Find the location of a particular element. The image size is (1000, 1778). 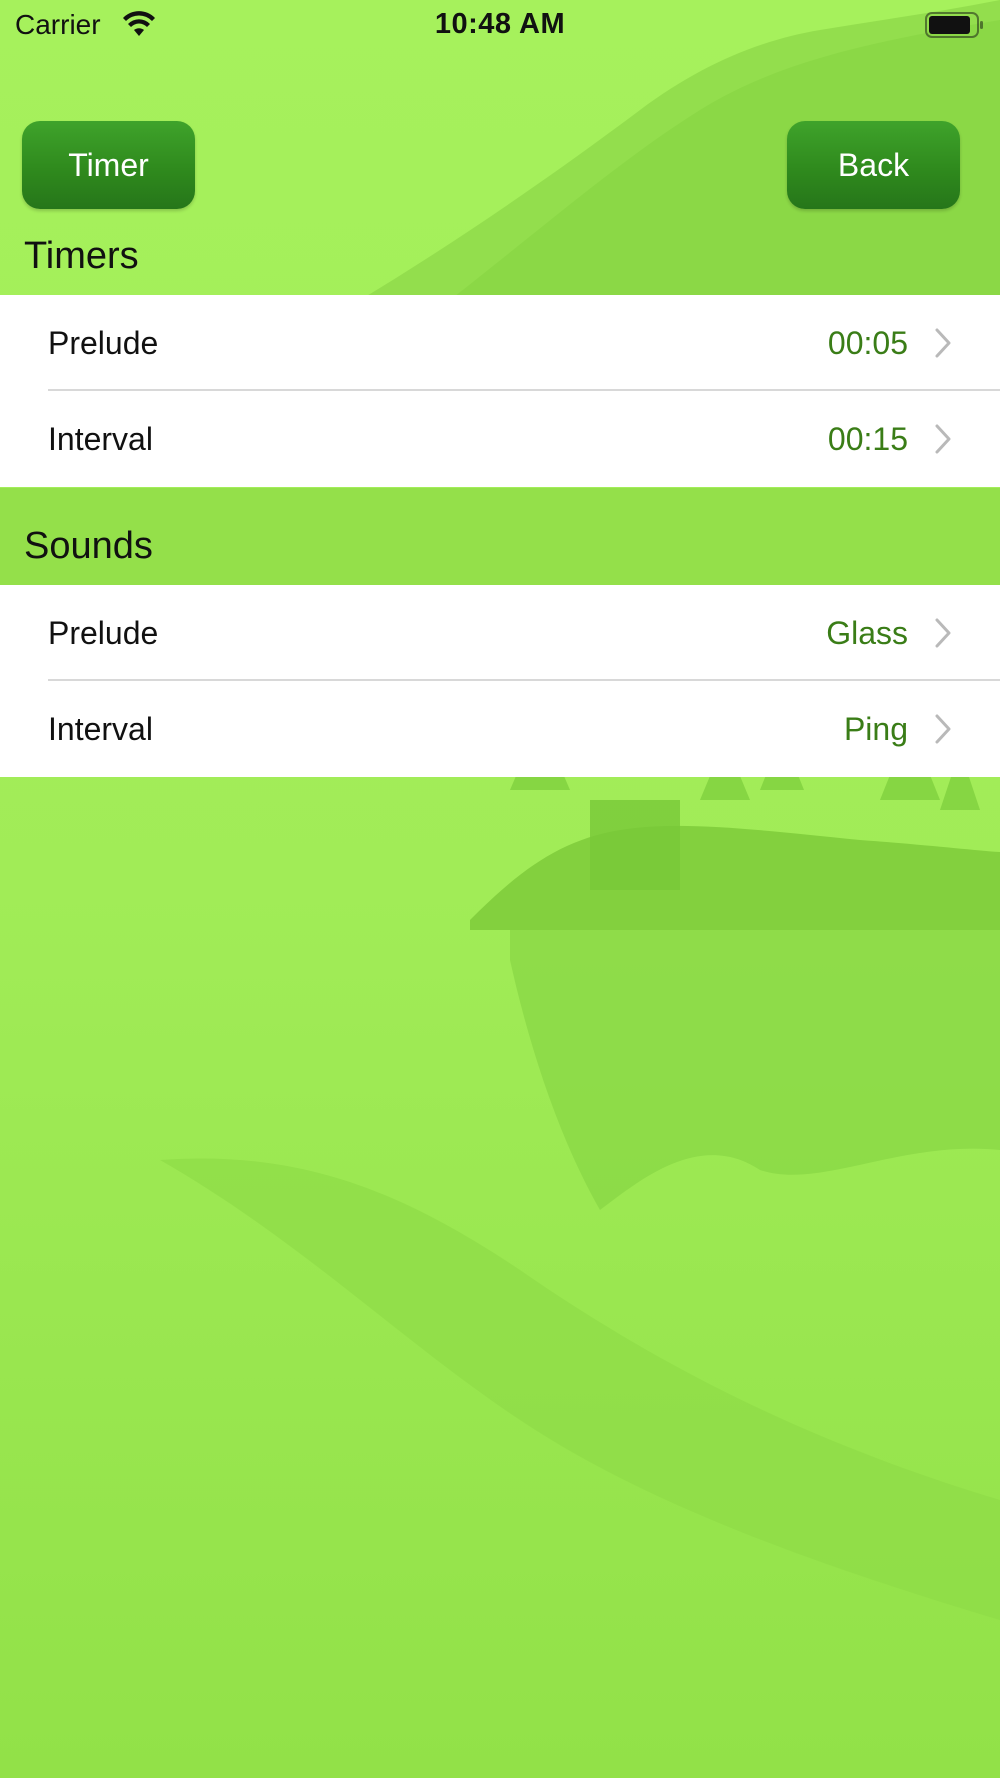

row-value: Glass is located at coordinates (867, 633).